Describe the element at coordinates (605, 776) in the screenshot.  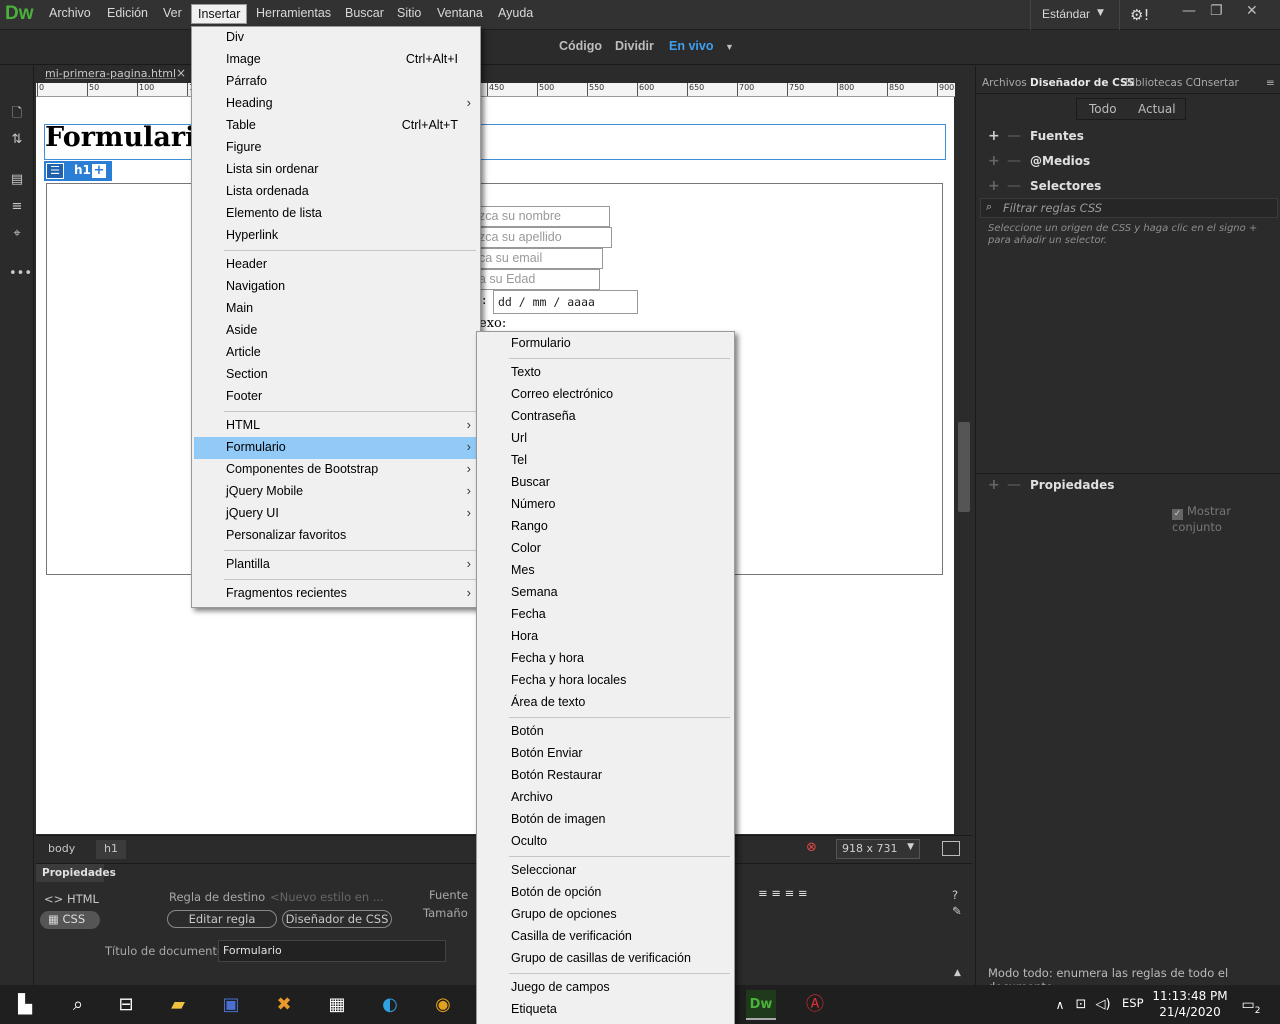
I see `formulario-item-boton-restaurar: Botón Restaurar` at that location.